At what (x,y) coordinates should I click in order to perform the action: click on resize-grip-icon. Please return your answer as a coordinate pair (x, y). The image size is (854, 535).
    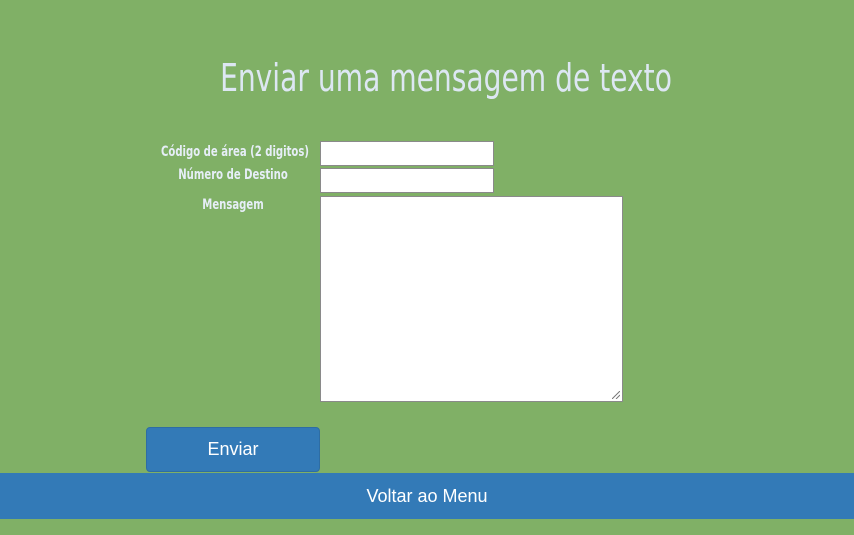
    Looking at the image, I should click on (616, 395).